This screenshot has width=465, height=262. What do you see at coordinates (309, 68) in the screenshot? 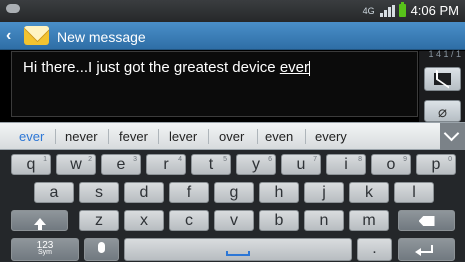
I see `text-cursor` at bounding box center [309, 68].